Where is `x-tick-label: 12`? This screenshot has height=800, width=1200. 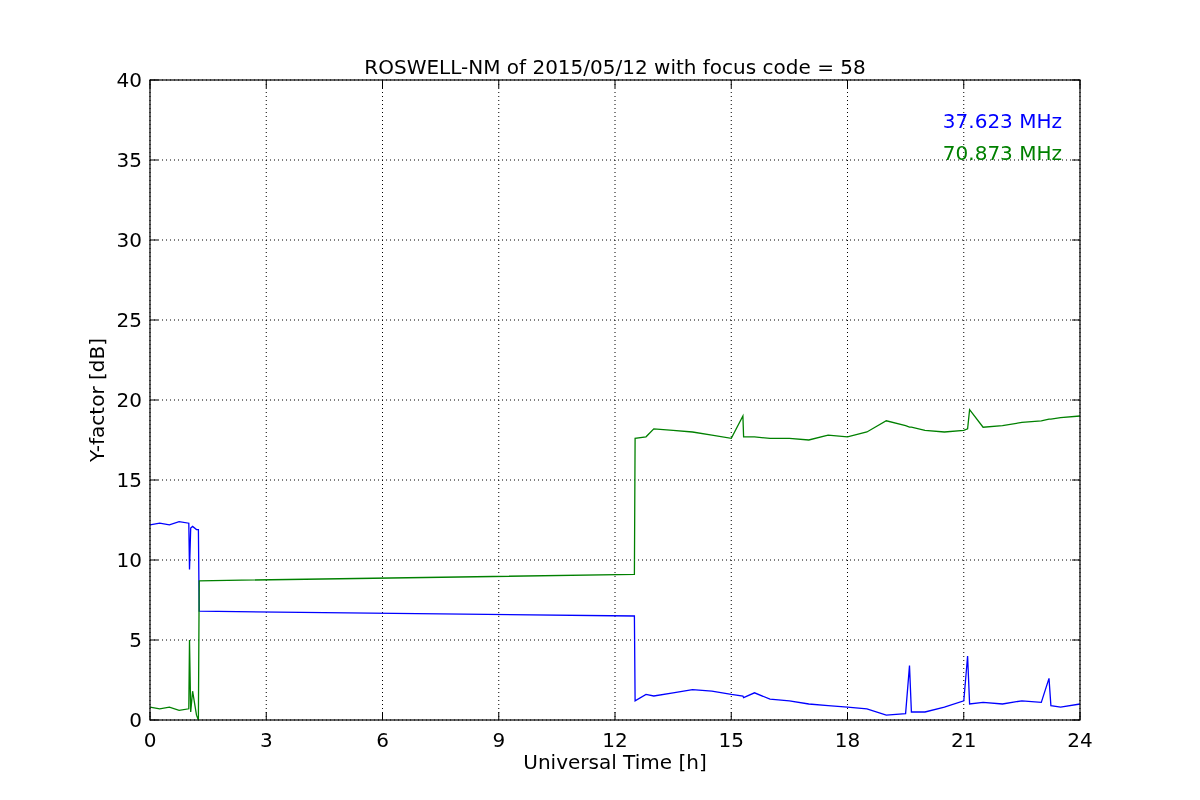 x-tick-label: 12 is located at coordinates (615, 740).